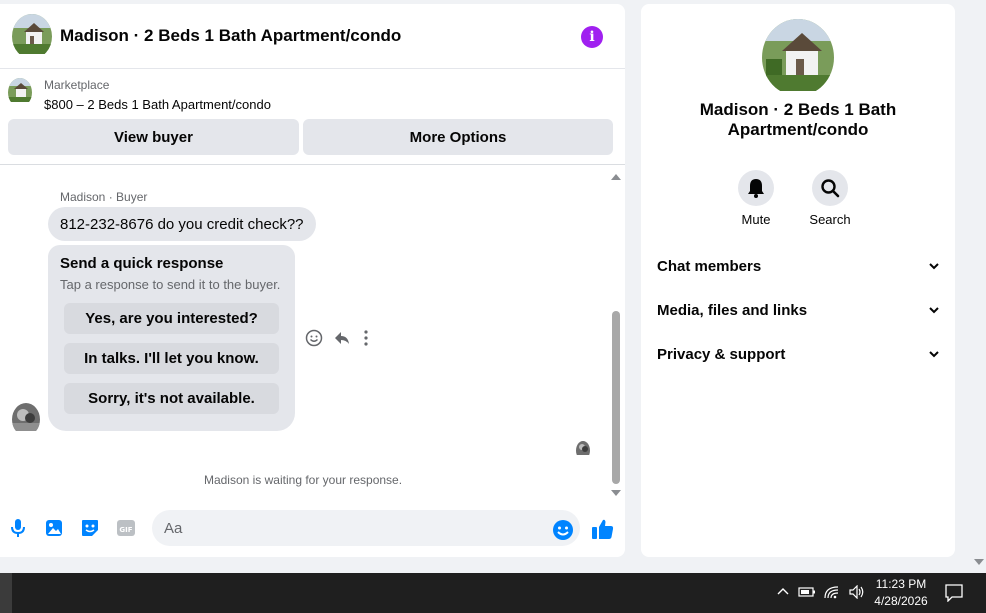 The height and width of the screenshot is (613, 986). I want to click on listing-thumbnail, so click(20, 92).